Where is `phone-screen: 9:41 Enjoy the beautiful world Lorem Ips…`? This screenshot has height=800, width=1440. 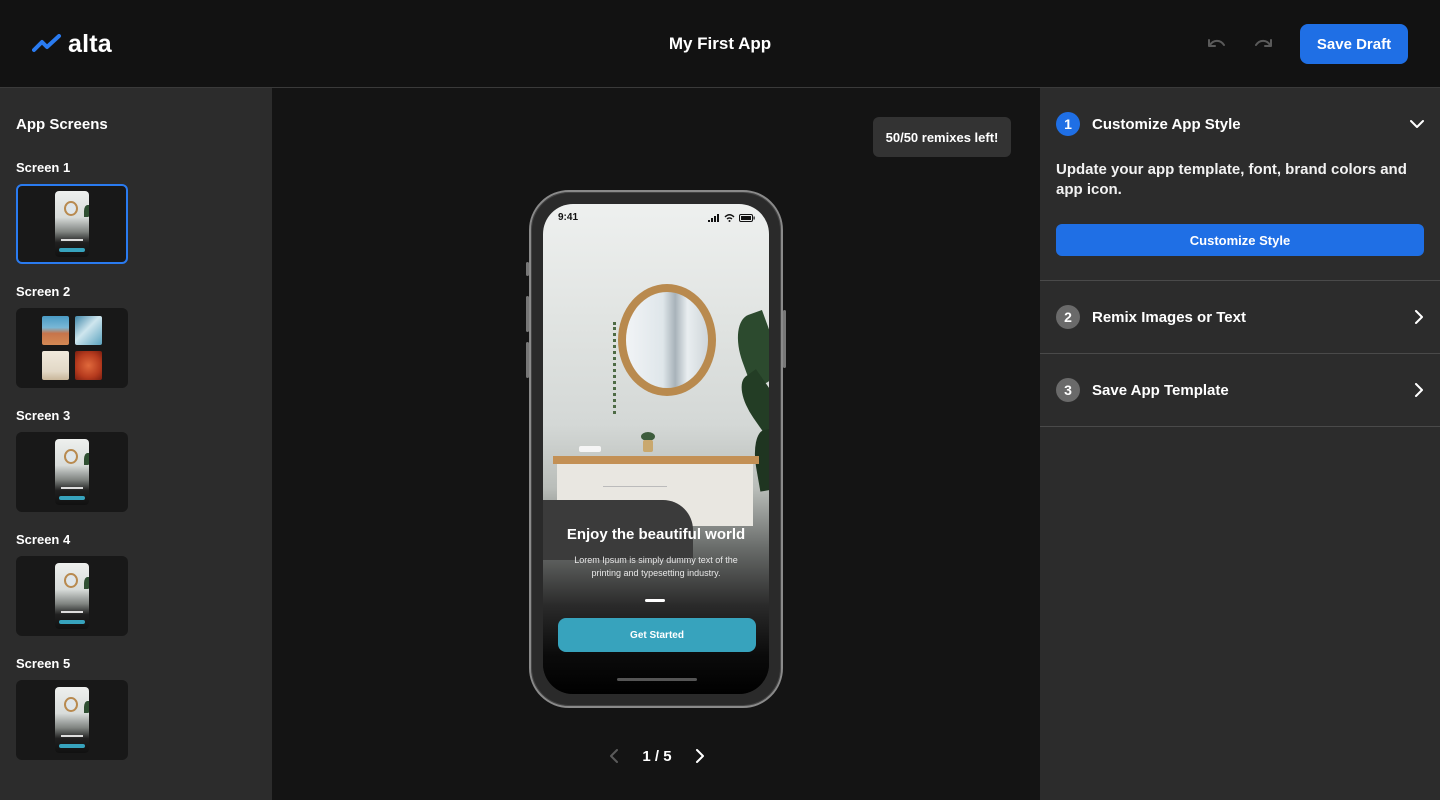
phone-screen: 9:41 Enjoy the beautiful world Lorem Ips… is located at coordinates (656, 449).